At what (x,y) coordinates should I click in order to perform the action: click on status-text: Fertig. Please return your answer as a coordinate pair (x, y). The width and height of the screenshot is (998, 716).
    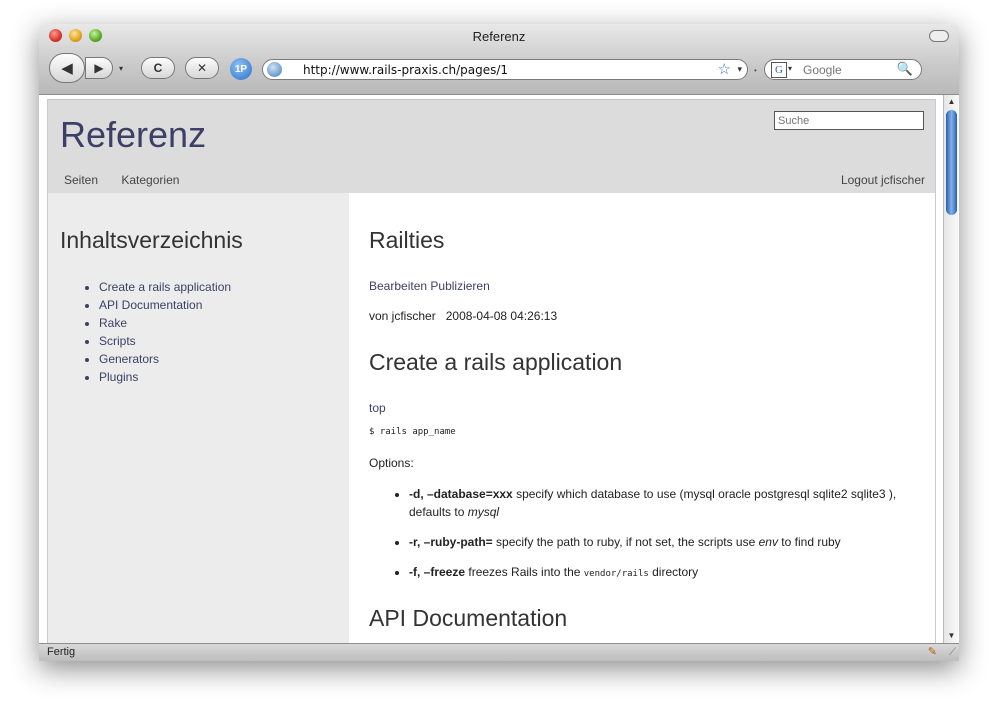
    Looking at the image, I should click on (61, 652).